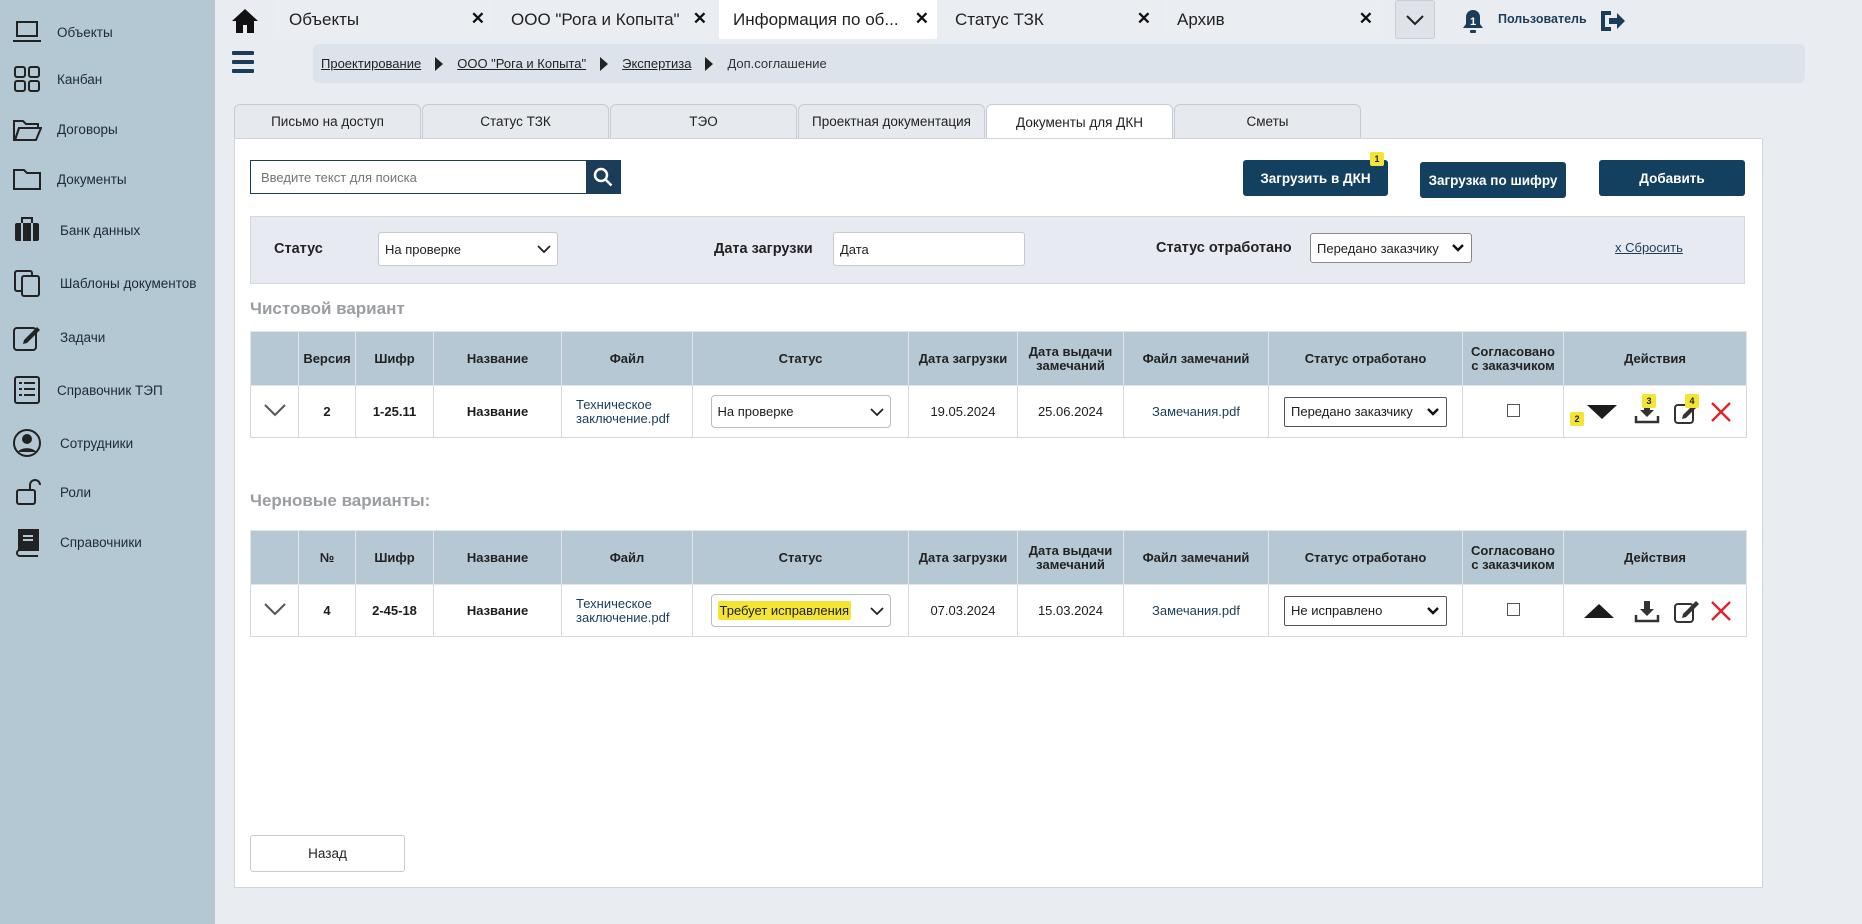 This screenshot has width=1862, height=924. Describe the element at coordinates (1272, 19) in the screenshot. I see `tab-archive: Архив ✕` at that location.